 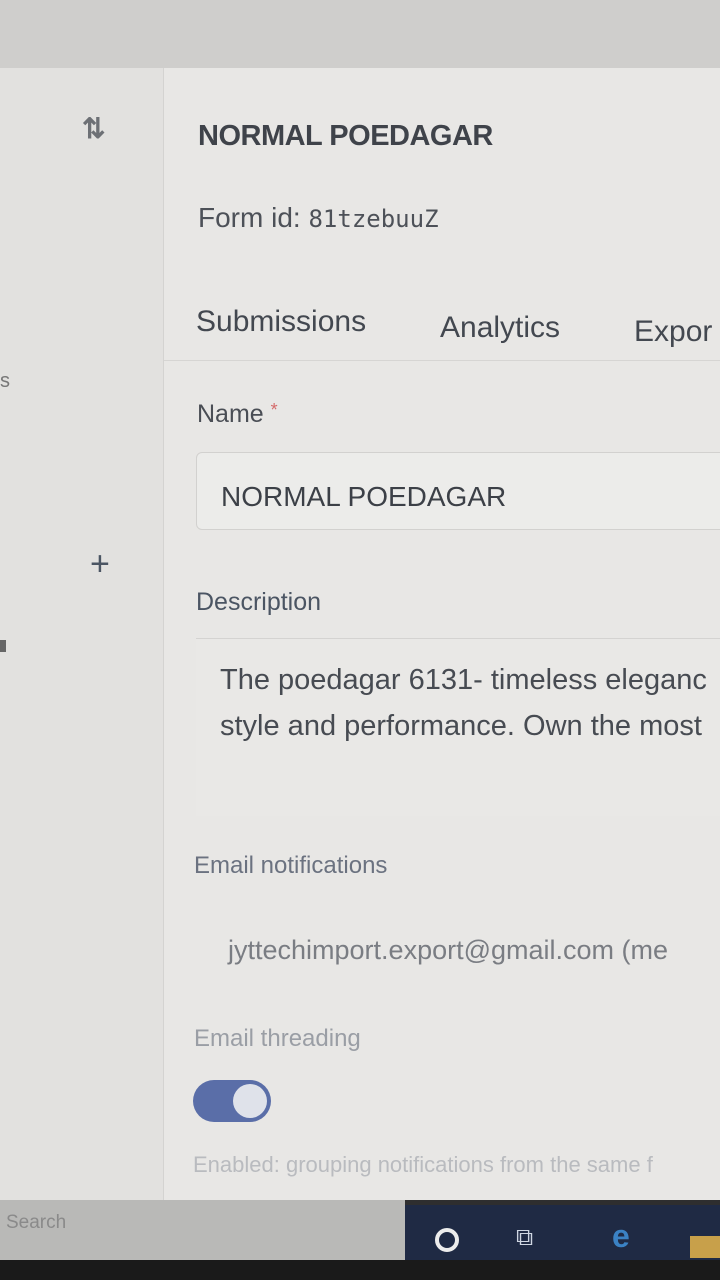 I want to click on name-input: NORMAL POEDAGAR, so click(x=458, y=491).